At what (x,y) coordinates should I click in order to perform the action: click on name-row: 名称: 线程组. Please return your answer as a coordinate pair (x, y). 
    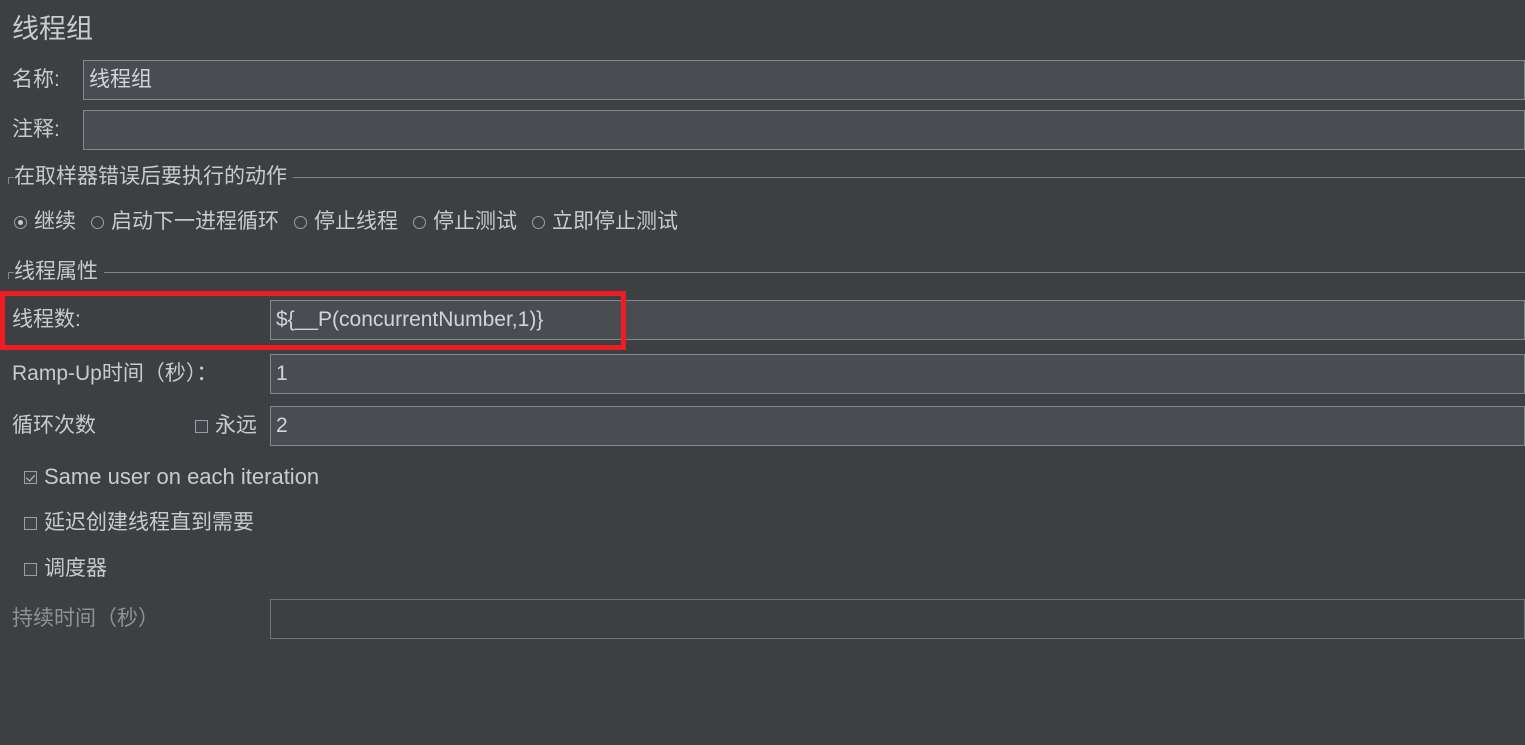
    Looking at the image, I should click on (762, 80).